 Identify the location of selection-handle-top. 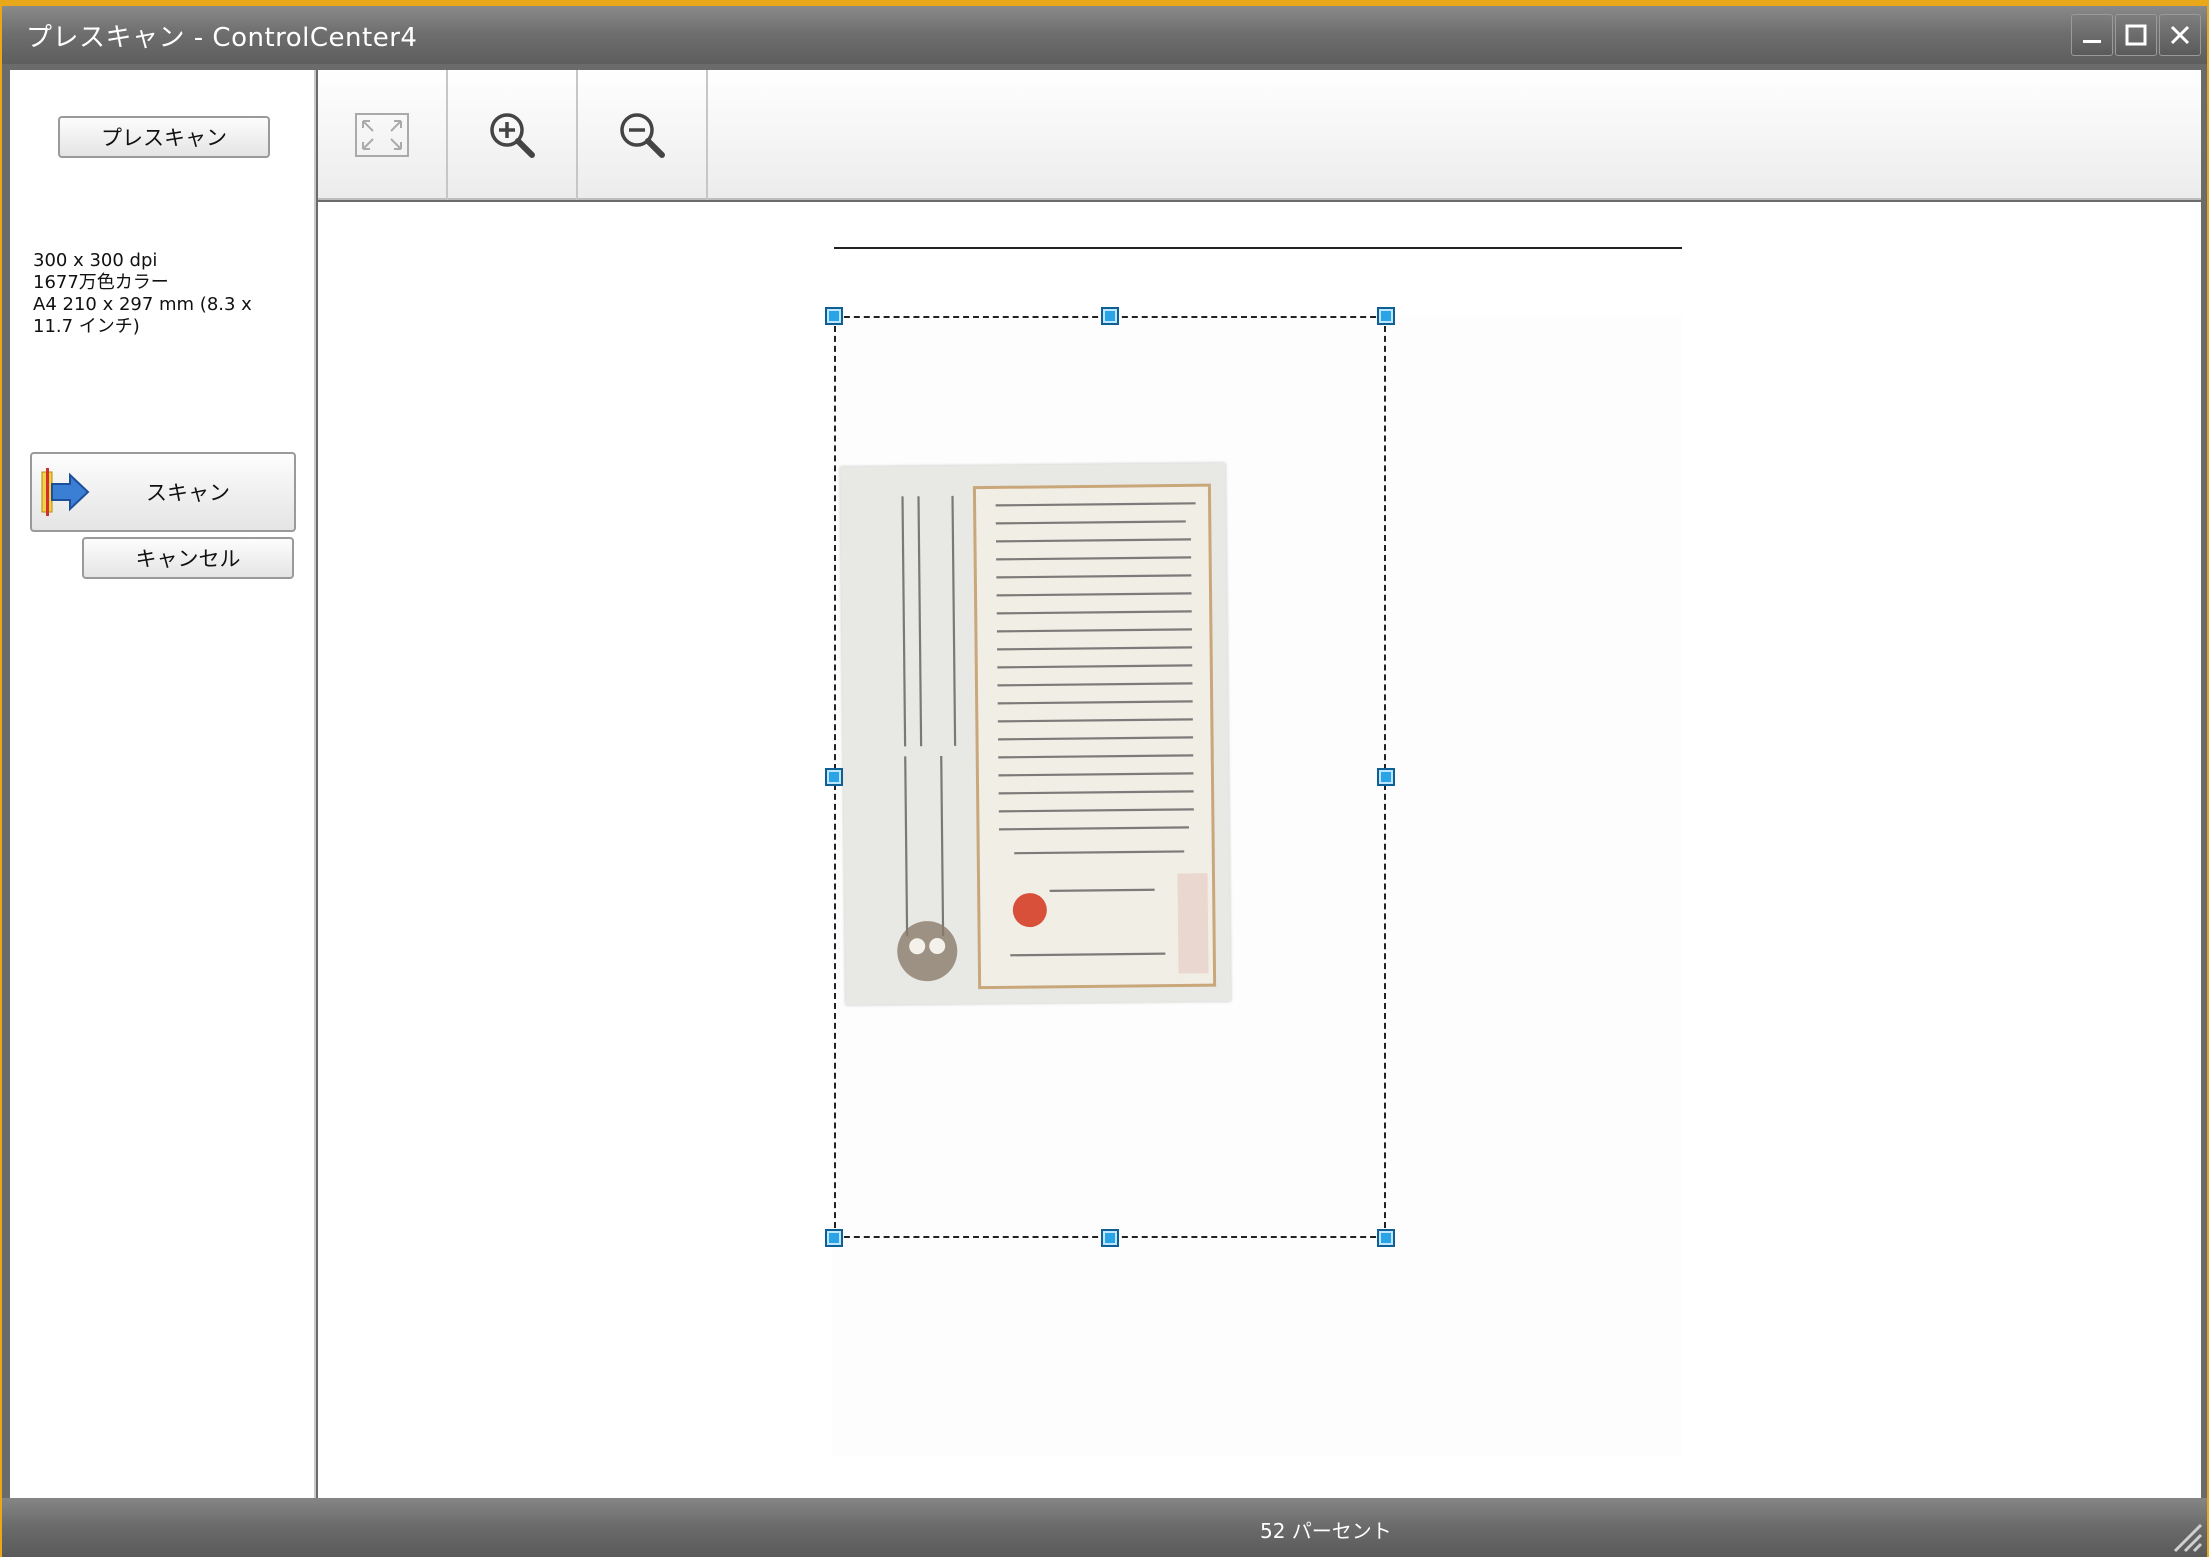
(1110, 316).